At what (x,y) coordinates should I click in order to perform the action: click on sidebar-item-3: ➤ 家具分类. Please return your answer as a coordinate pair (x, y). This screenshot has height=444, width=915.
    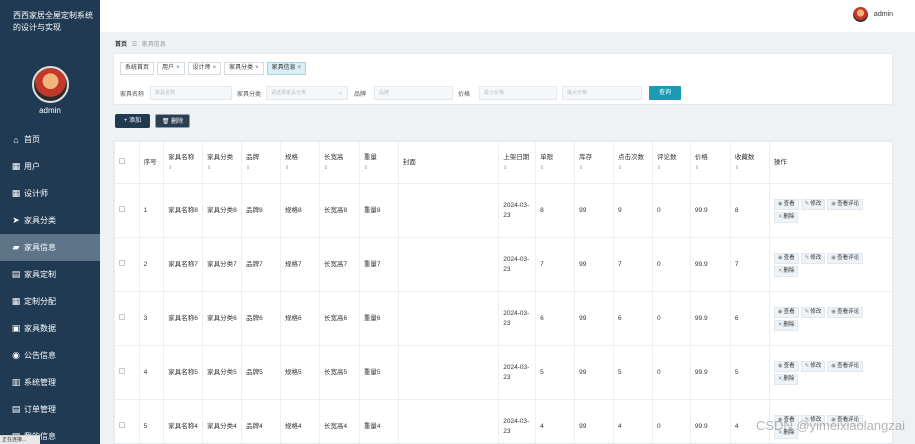
    Looking at the image, I should click on (50, 220).